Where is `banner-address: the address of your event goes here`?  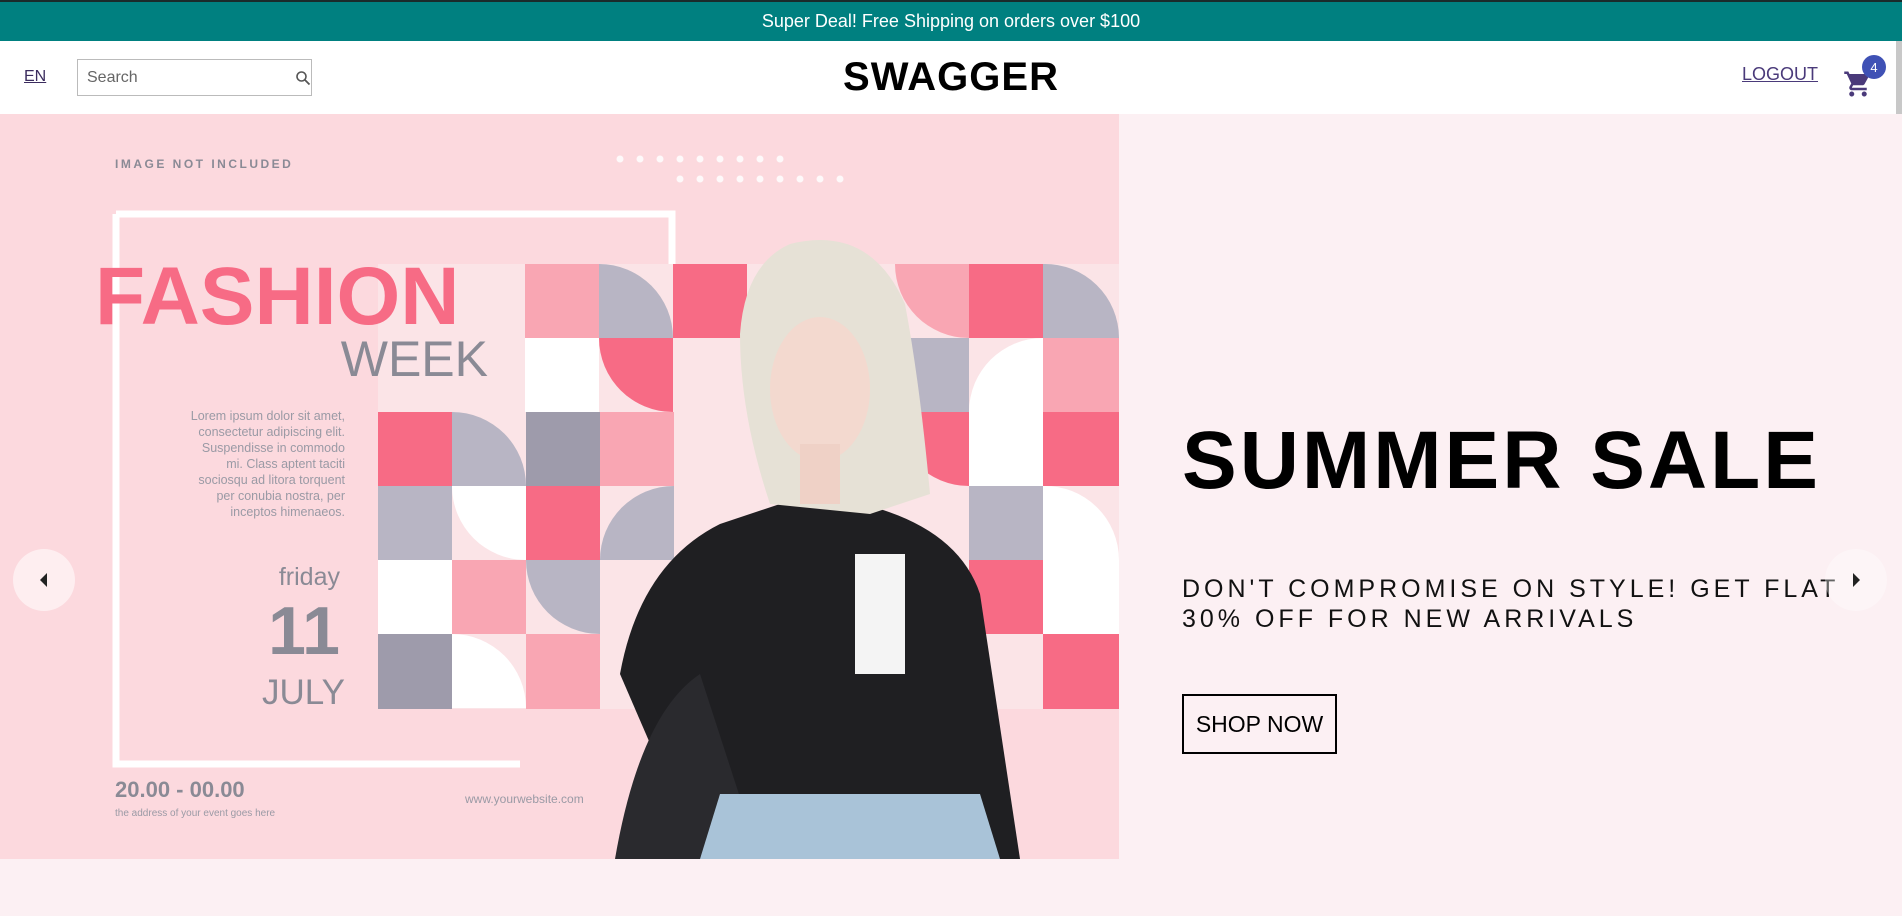 banner-address: the address of your event goes here is located at coordinates (195, 813).